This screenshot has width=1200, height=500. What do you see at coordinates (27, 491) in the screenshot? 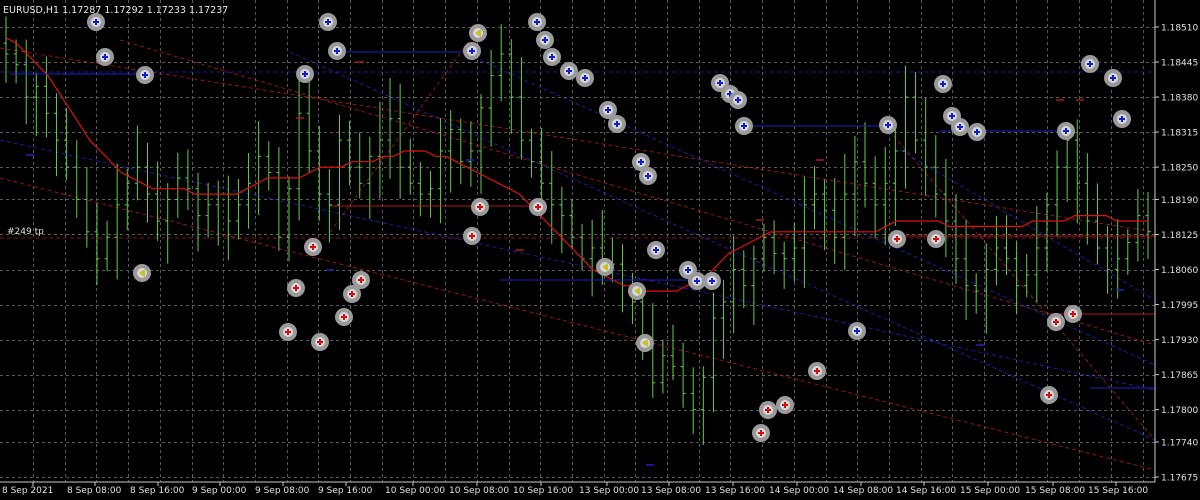
I see `time-tick-label: 8 Sep 2021` at bounding box center [27, 491].